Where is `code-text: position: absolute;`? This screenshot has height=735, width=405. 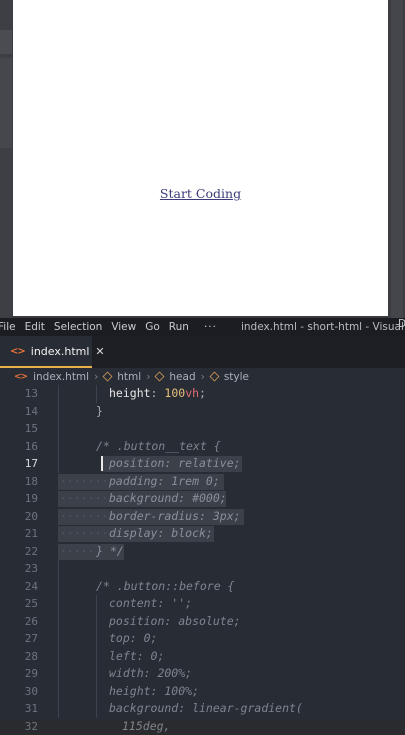
code-text: position: absolute; is located at coordinates (175, 622).